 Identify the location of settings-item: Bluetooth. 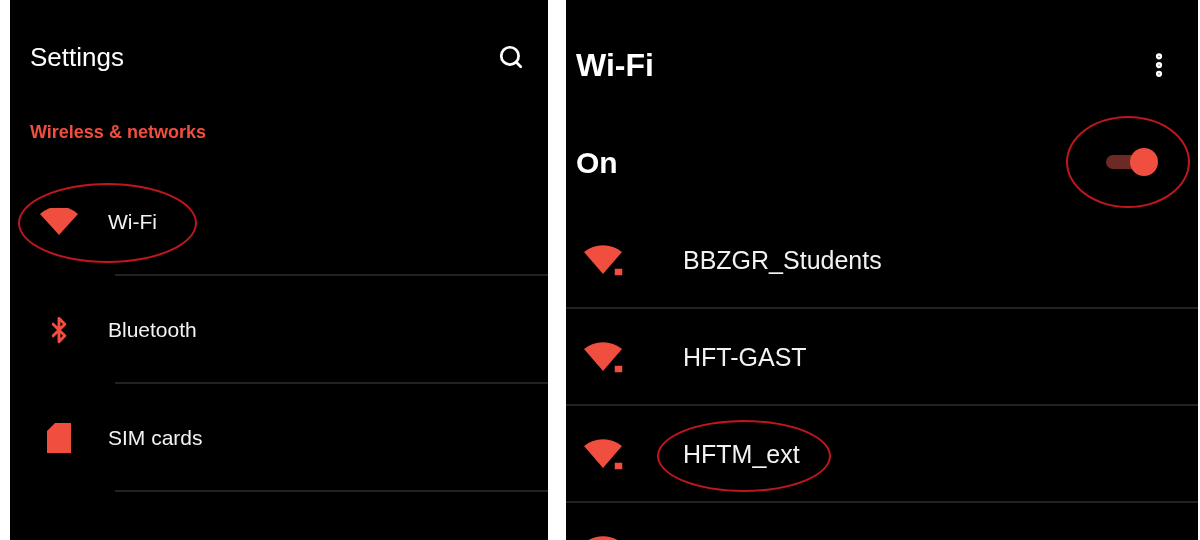
(152, 330).